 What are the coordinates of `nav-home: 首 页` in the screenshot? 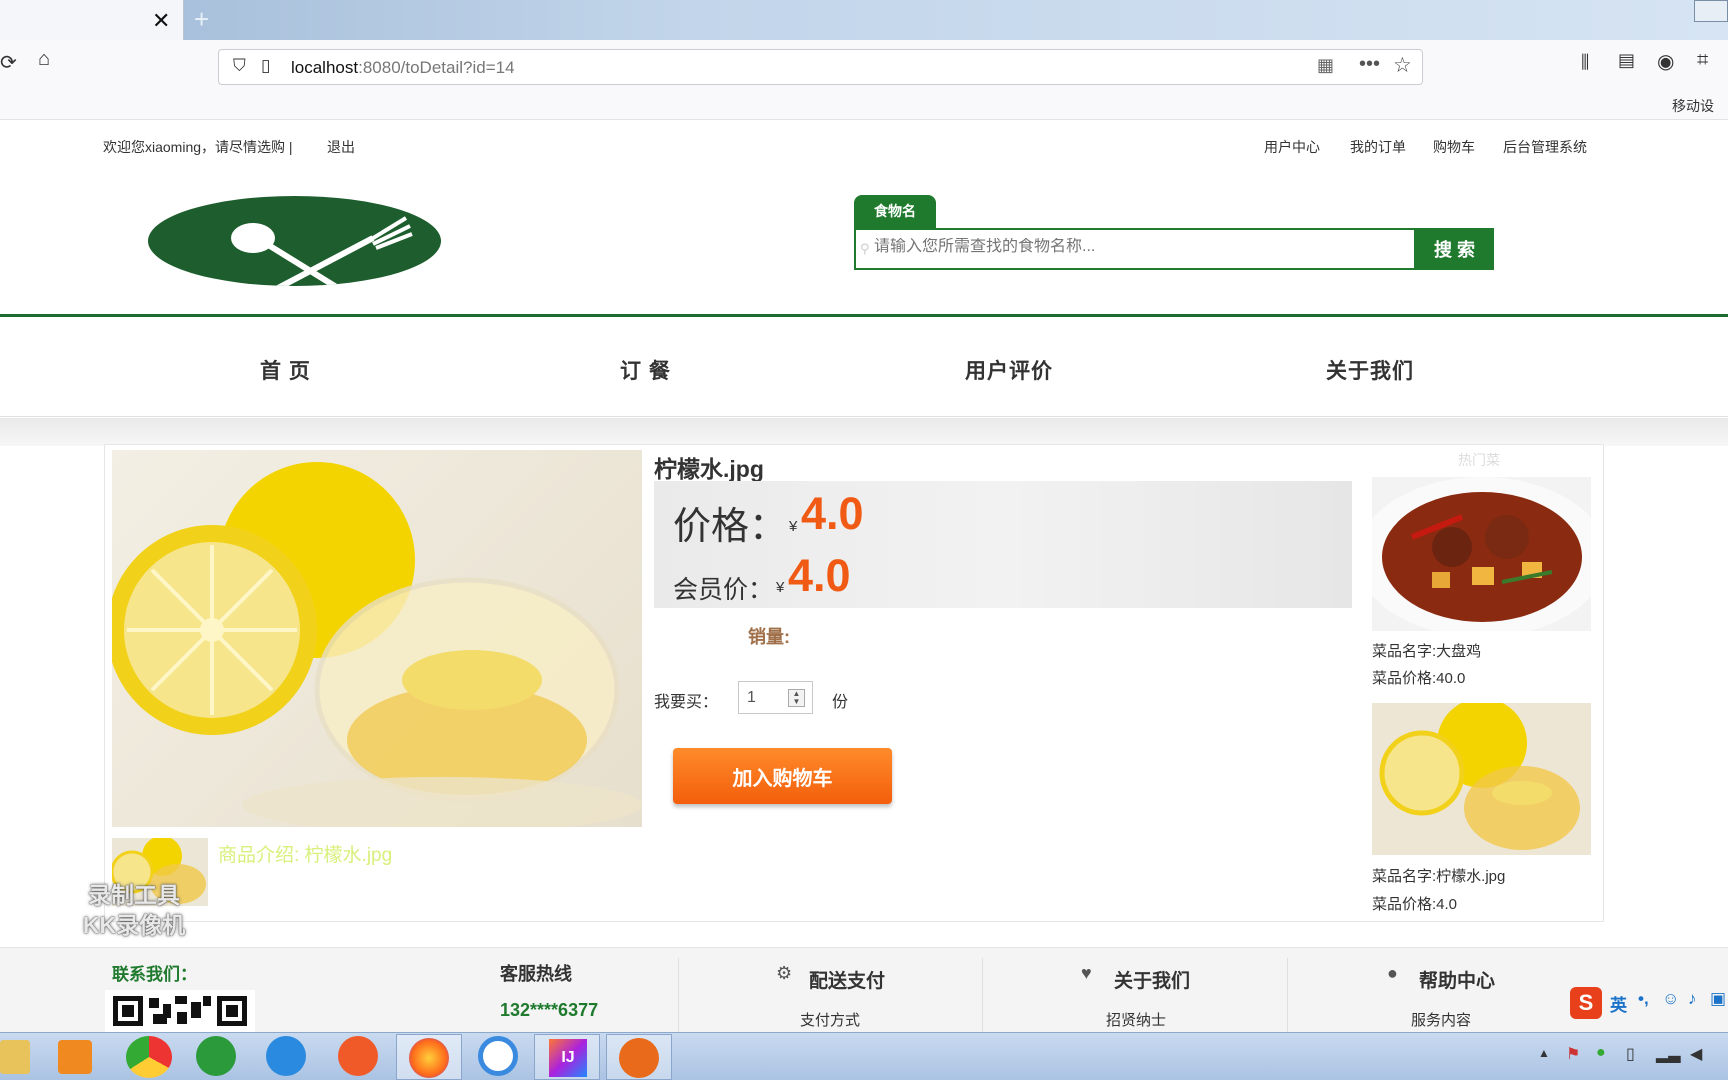 It's located at (285, 370).